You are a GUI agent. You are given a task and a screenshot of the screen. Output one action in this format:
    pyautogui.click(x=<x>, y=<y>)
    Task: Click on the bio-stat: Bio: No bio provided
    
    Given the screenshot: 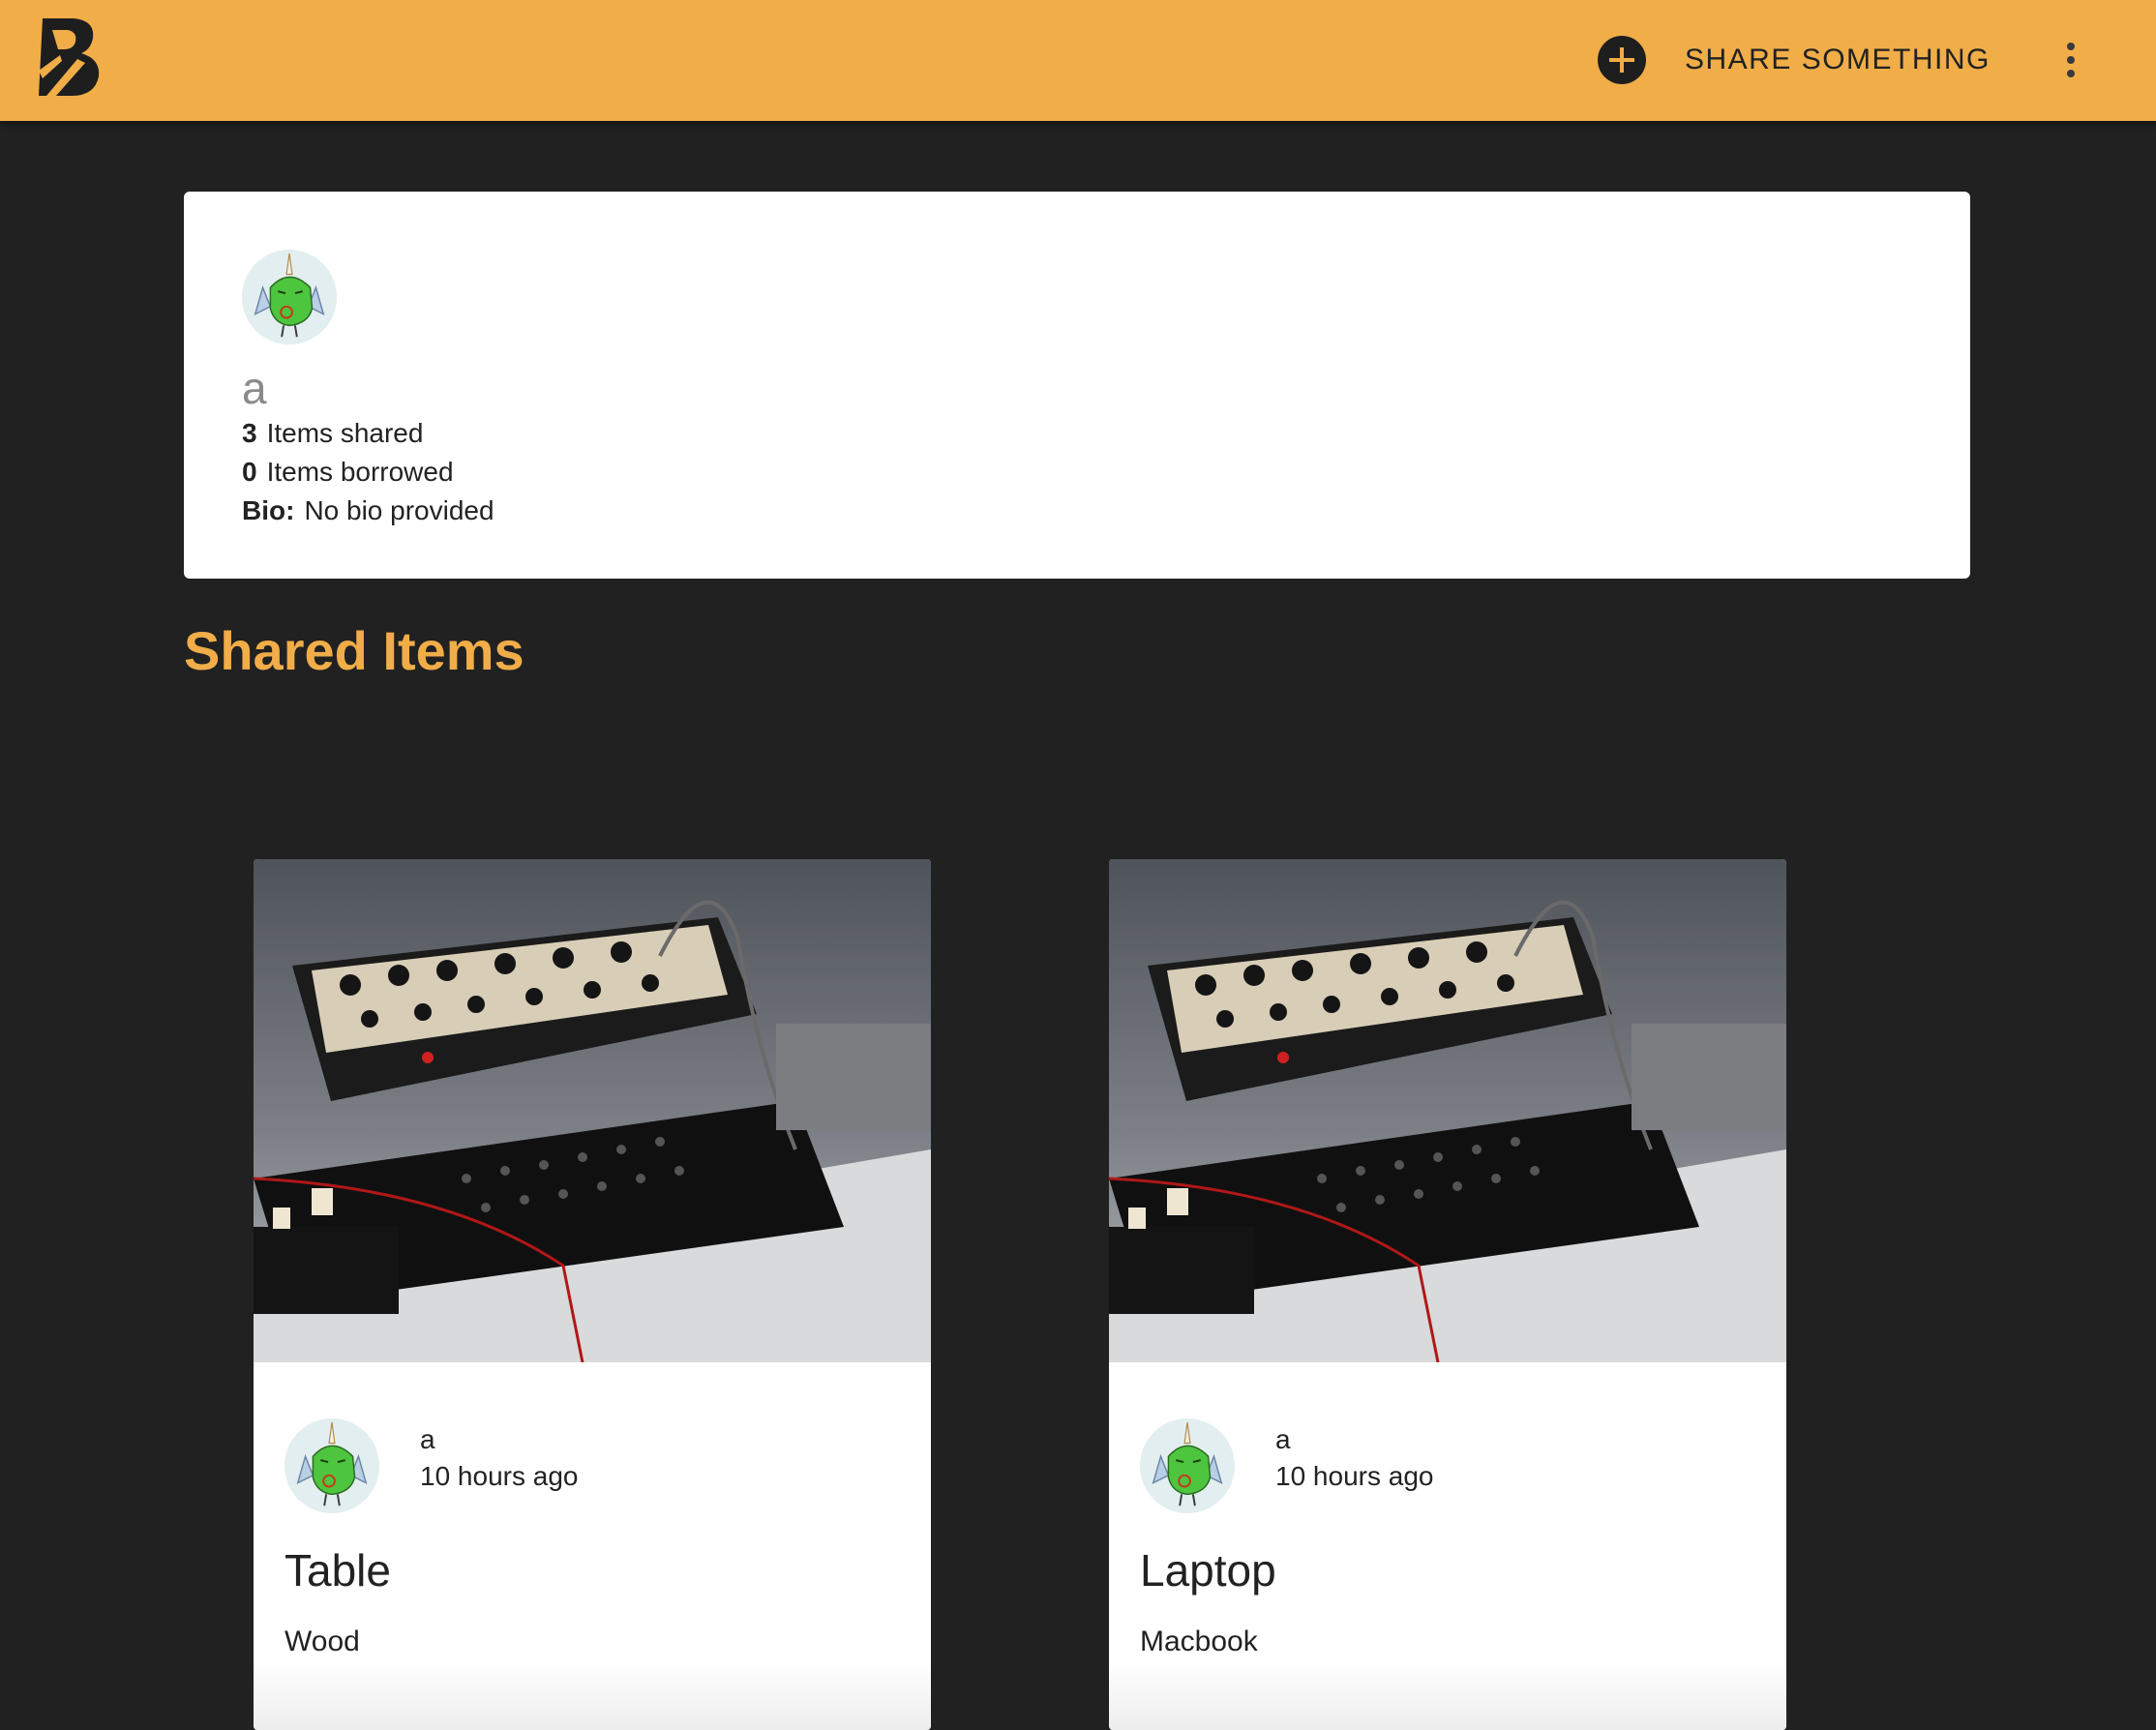 What is the action you would take?
    pyautogui.click(x=368, y=510)
    